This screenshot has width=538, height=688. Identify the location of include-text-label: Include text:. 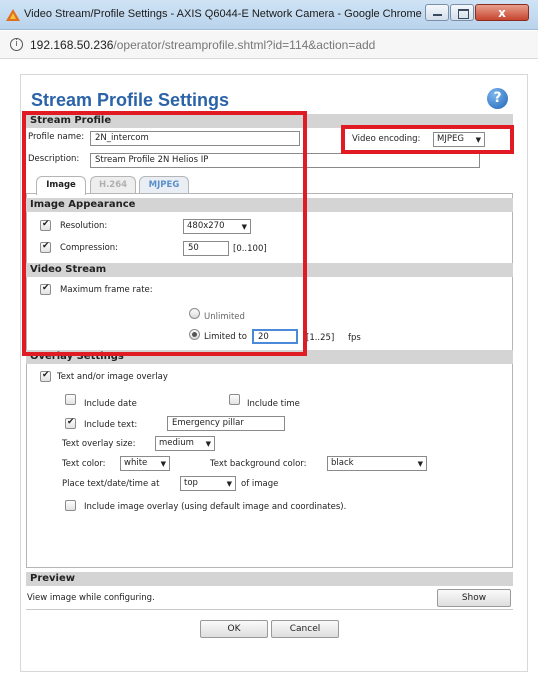
(111, 425).